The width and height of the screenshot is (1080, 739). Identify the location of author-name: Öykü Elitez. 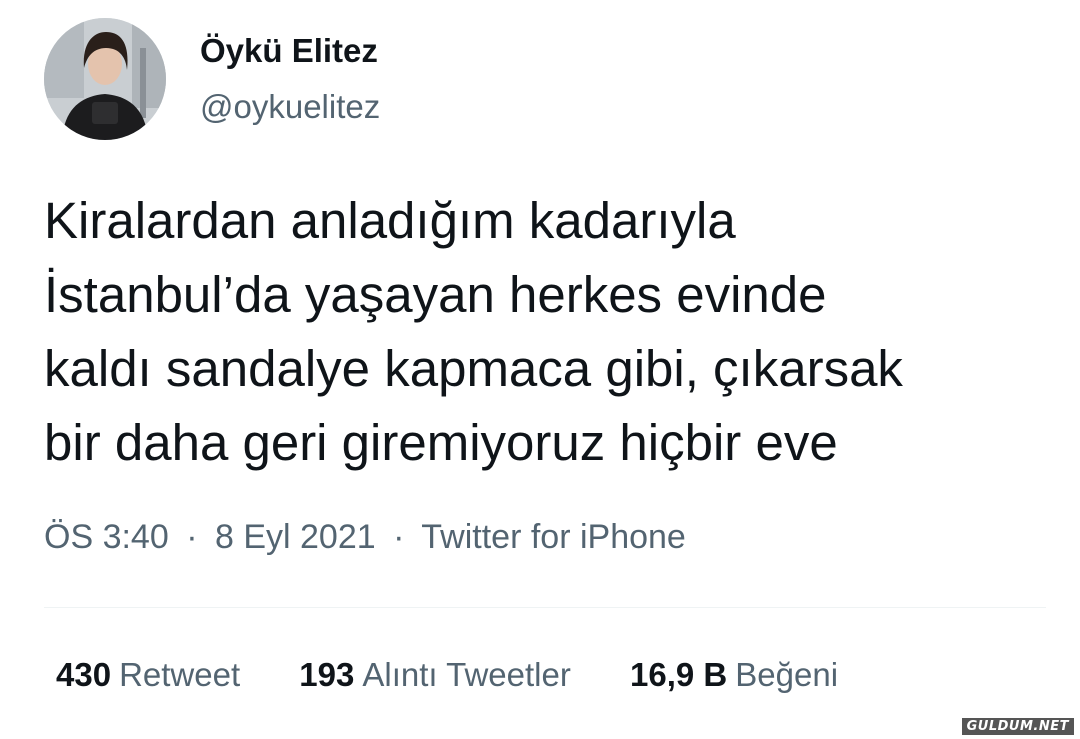
(289, 51).